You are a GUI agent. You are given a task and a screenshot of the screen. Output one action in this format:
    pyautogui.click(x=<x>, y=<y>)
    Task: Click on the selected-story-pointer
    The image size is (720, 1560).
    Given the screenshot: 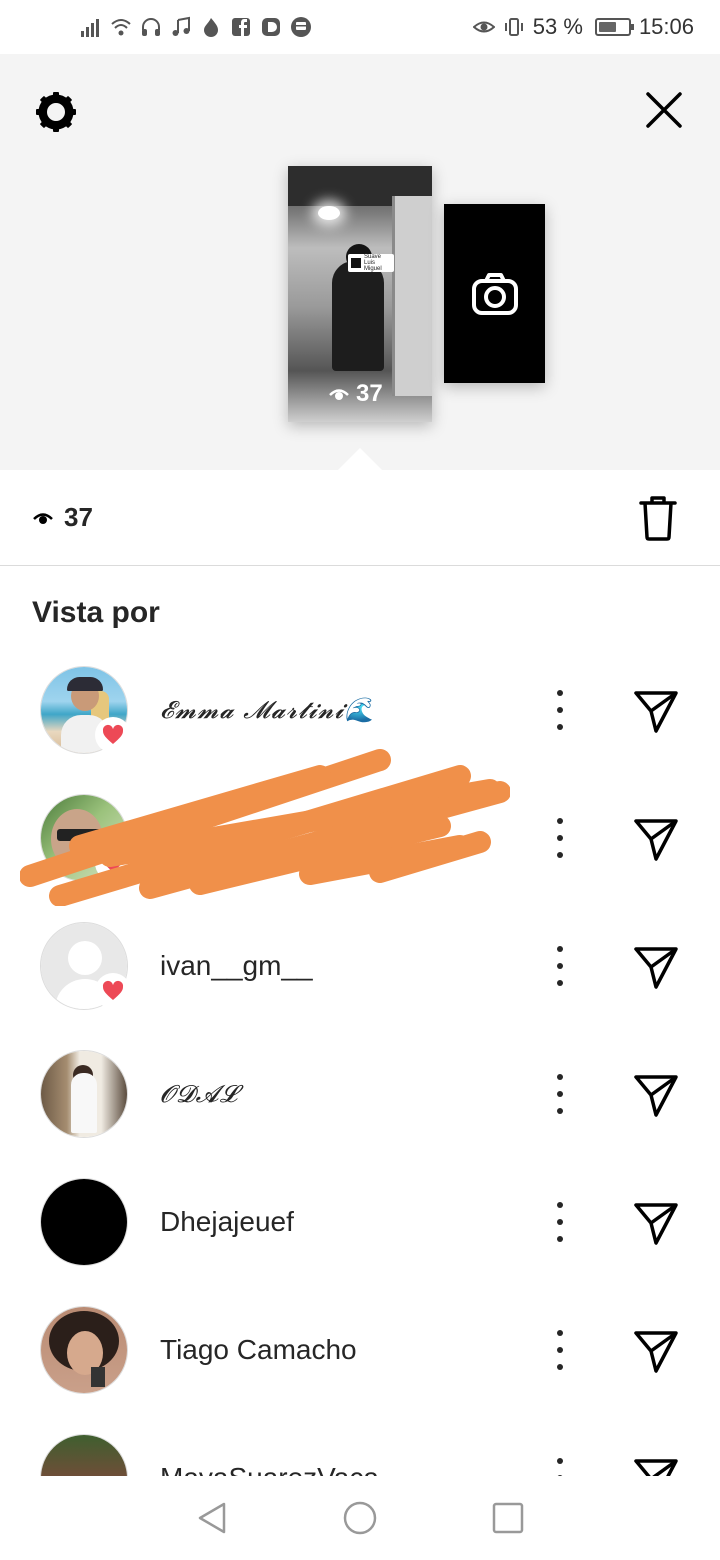 What is the action you would take?
    pyautogui.click(x=360, y=459)
    